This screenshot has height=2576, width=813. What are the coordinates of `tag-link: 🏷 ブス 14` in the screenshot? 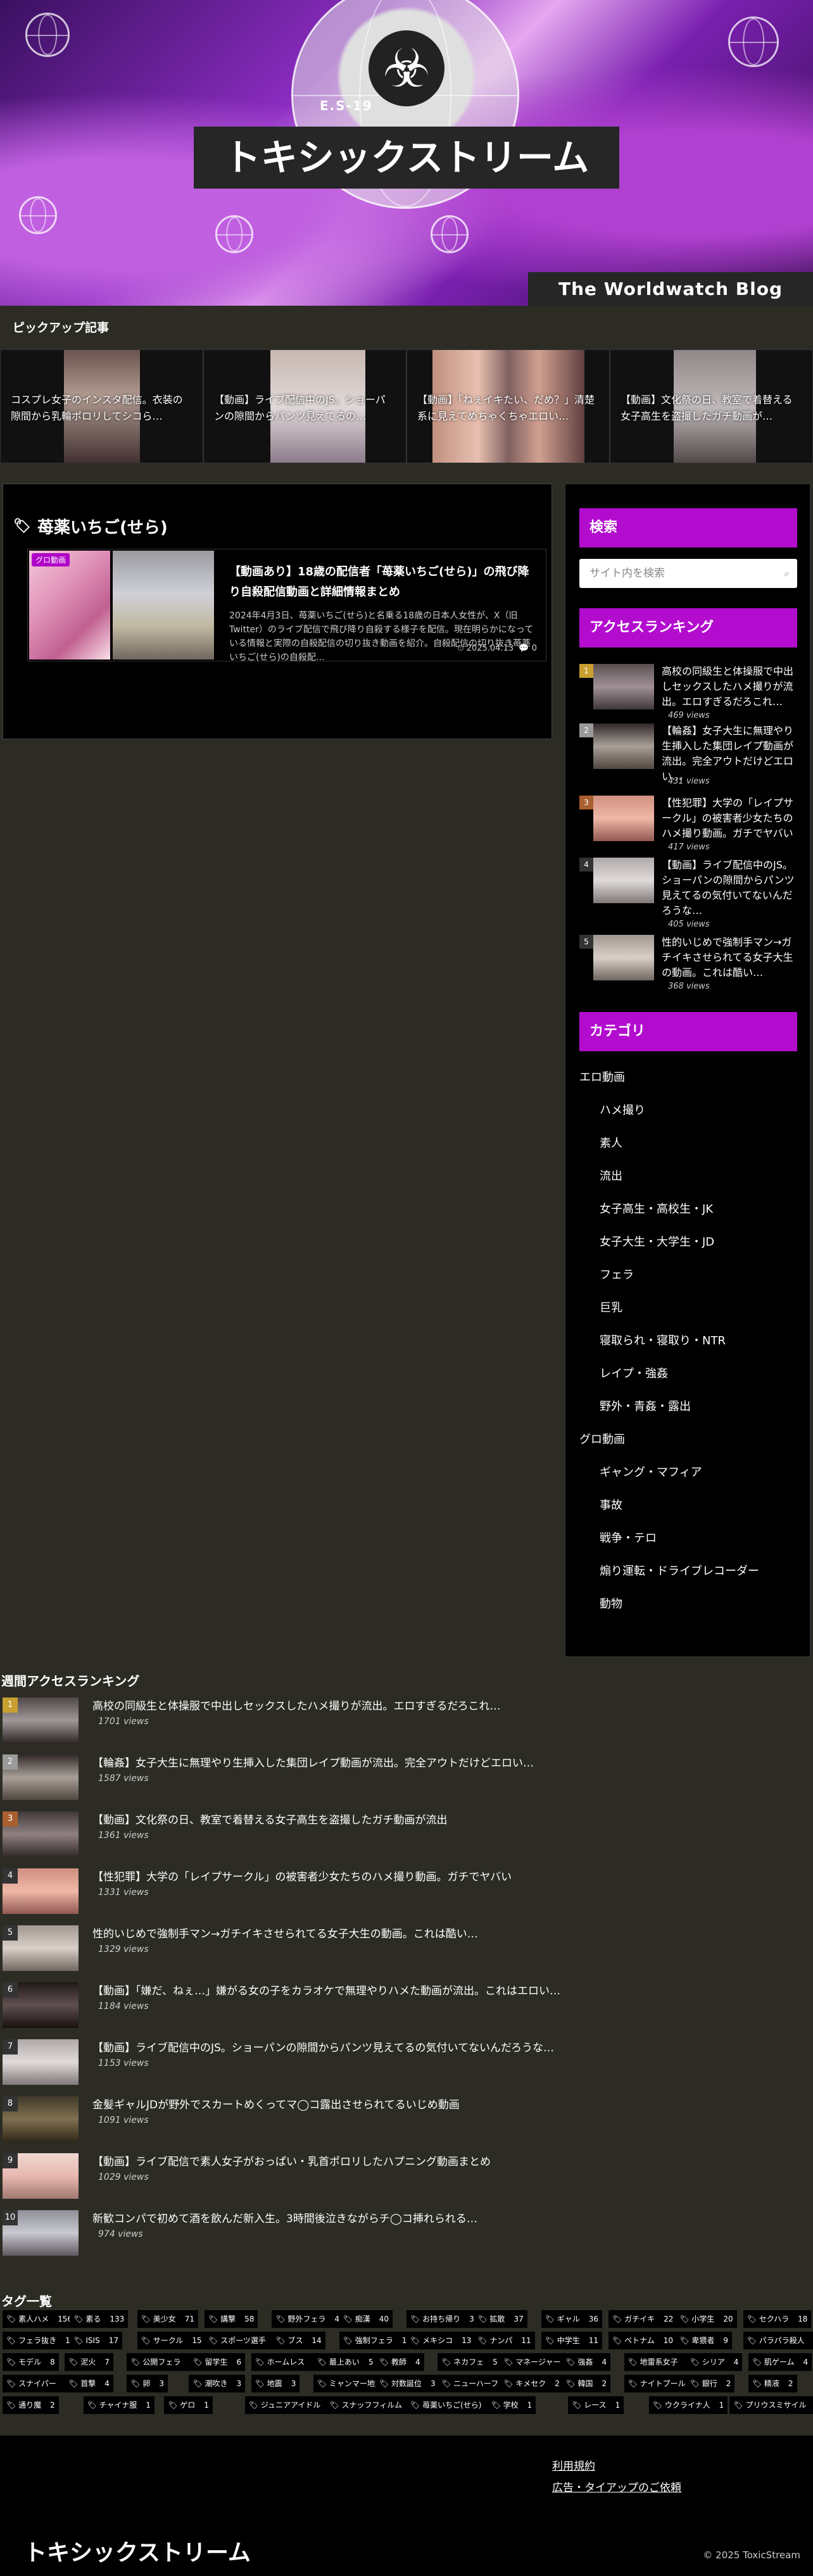 It's located at (298, 2340).